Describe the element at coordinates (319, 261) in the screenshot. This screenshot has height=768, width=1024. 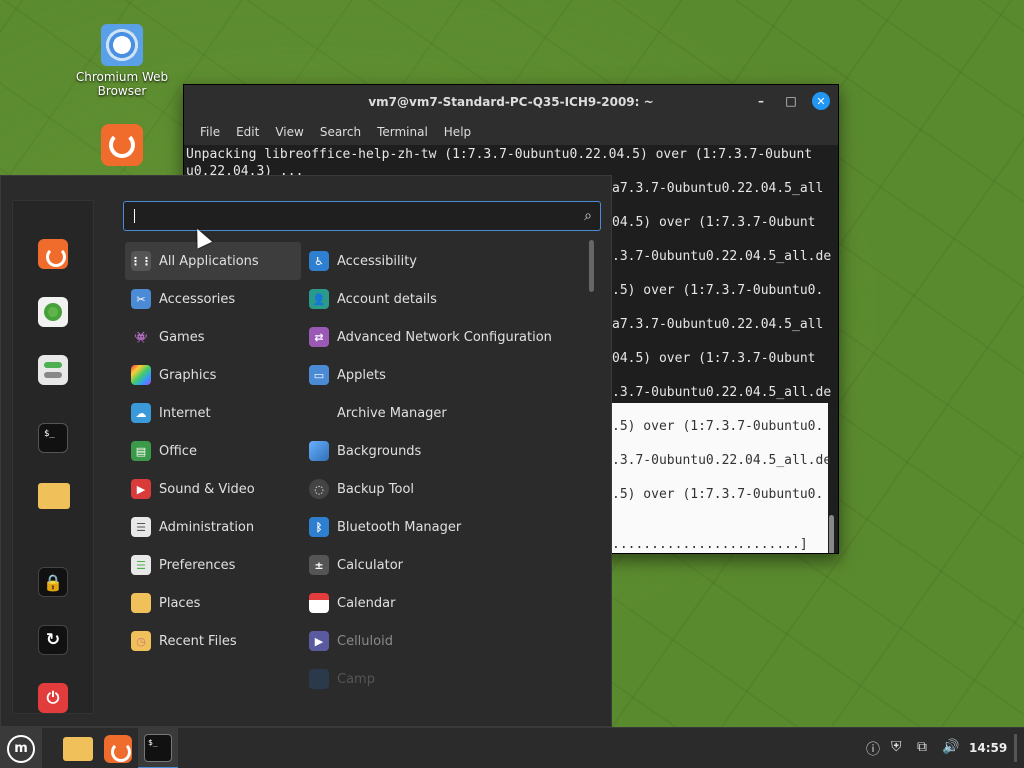
I see `accessibility-icon: ♿` at that location.